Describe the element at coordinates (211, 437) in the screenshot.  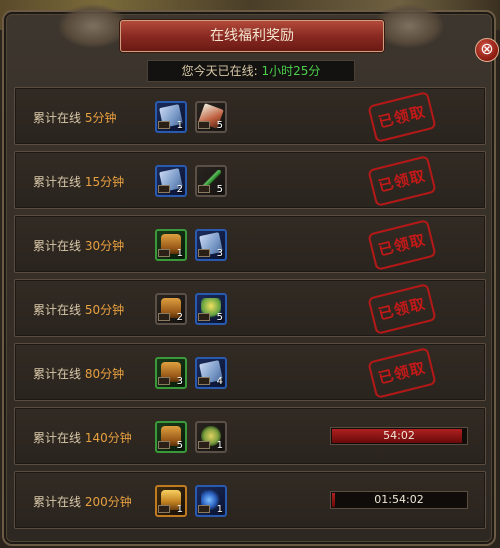
I see `reward-item-medal: 1` at that location.